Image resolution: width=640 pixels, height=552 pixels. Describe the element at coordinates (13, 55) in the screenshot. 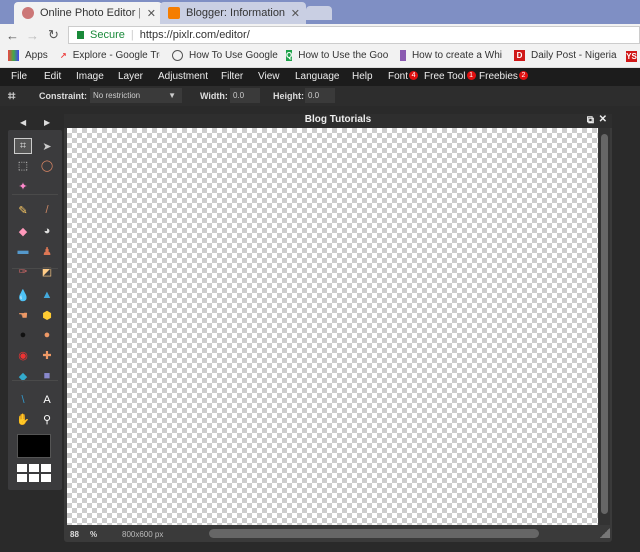

I see `apps-icon` at that location.